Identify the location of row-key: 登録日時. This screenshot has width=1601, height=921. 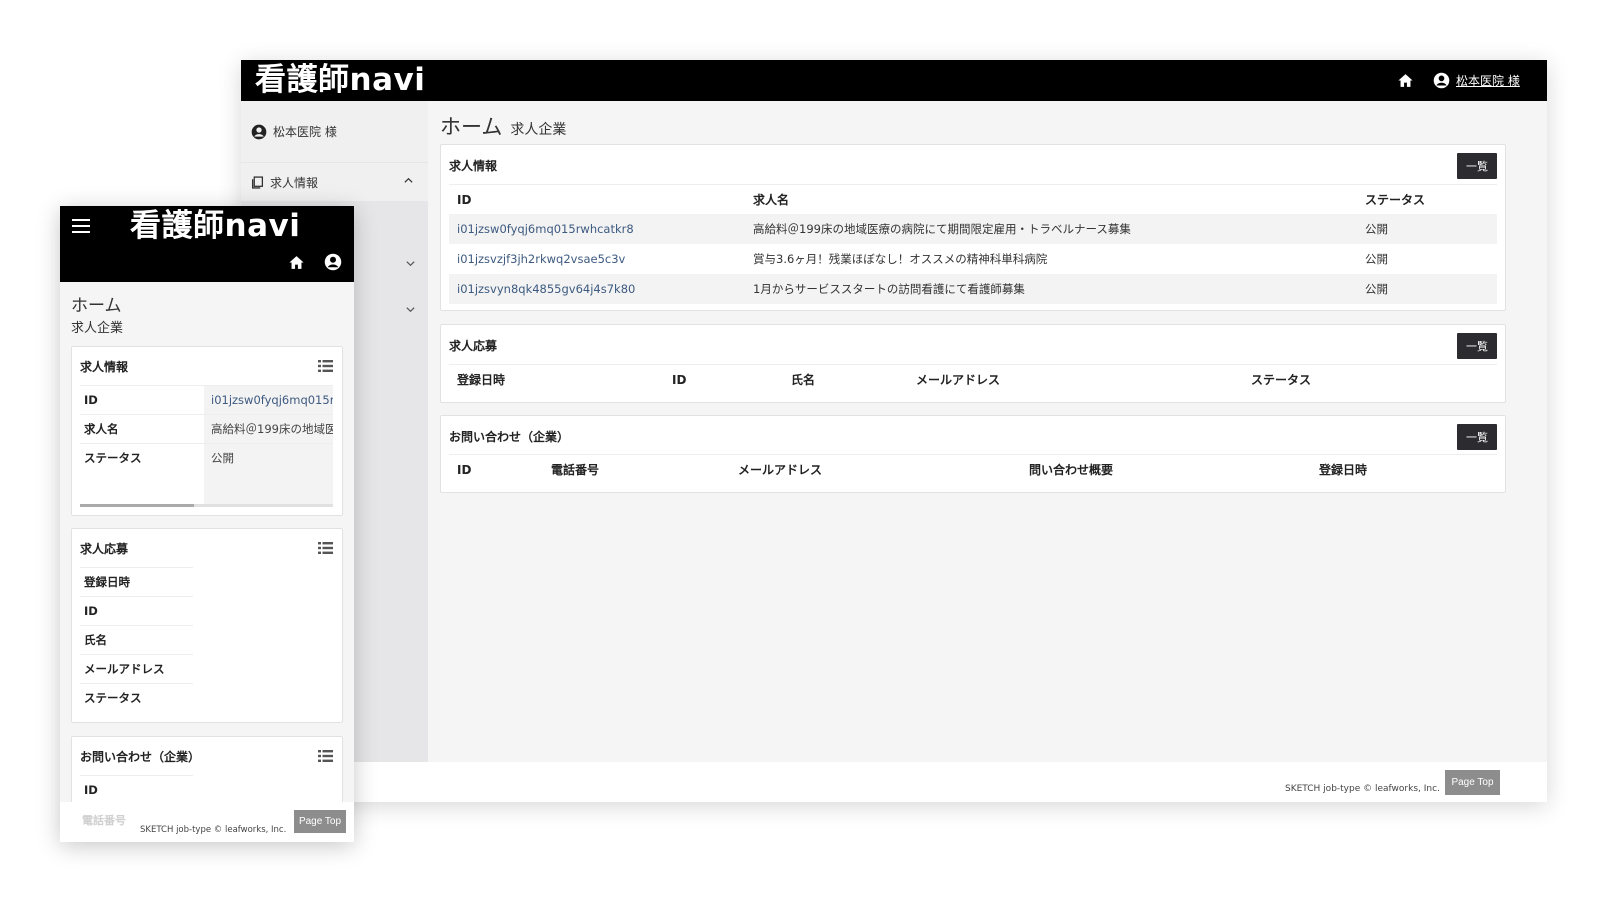
(107, 582).